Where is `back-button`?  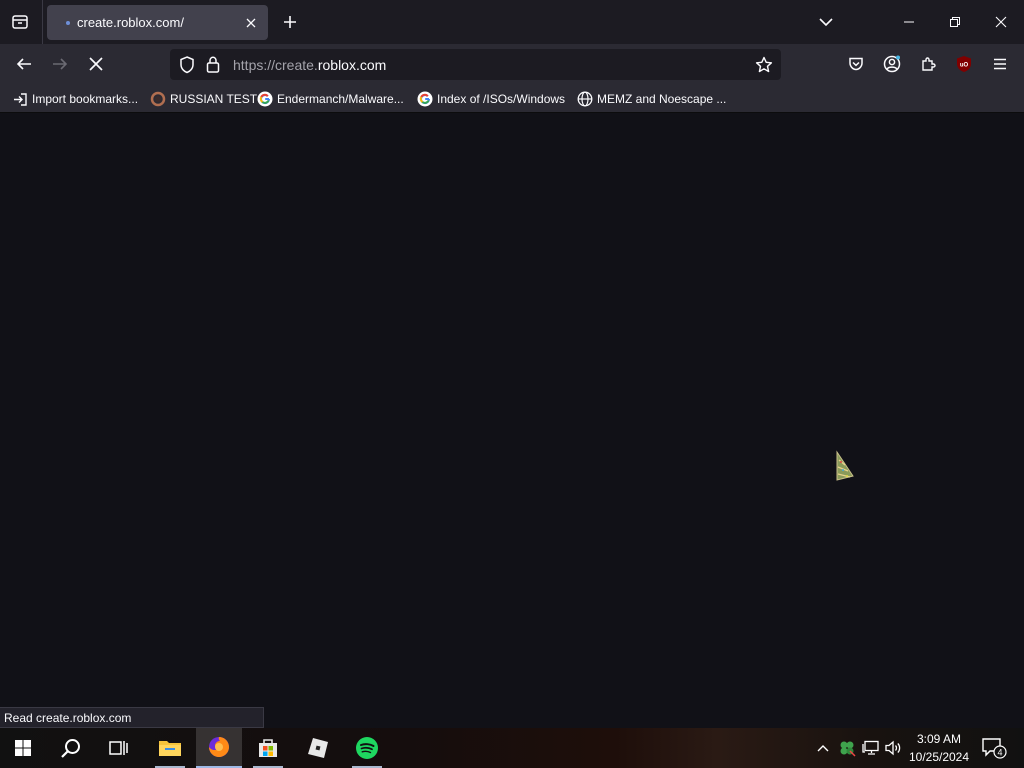
back-button is located at coordinates (24, 64).